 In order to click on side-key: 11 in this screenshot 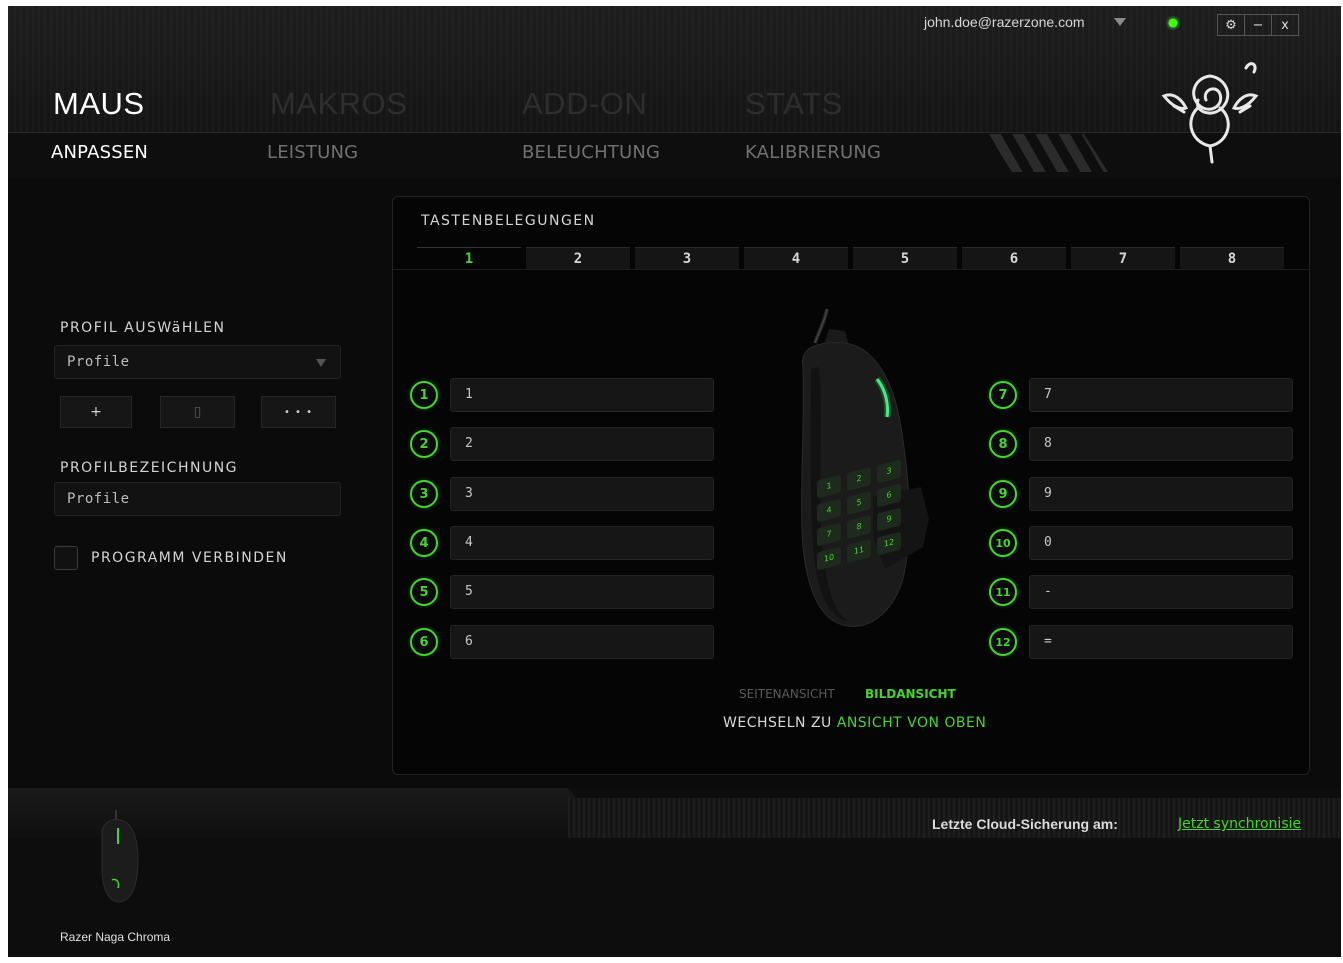, I will do `click(859, 551)`.